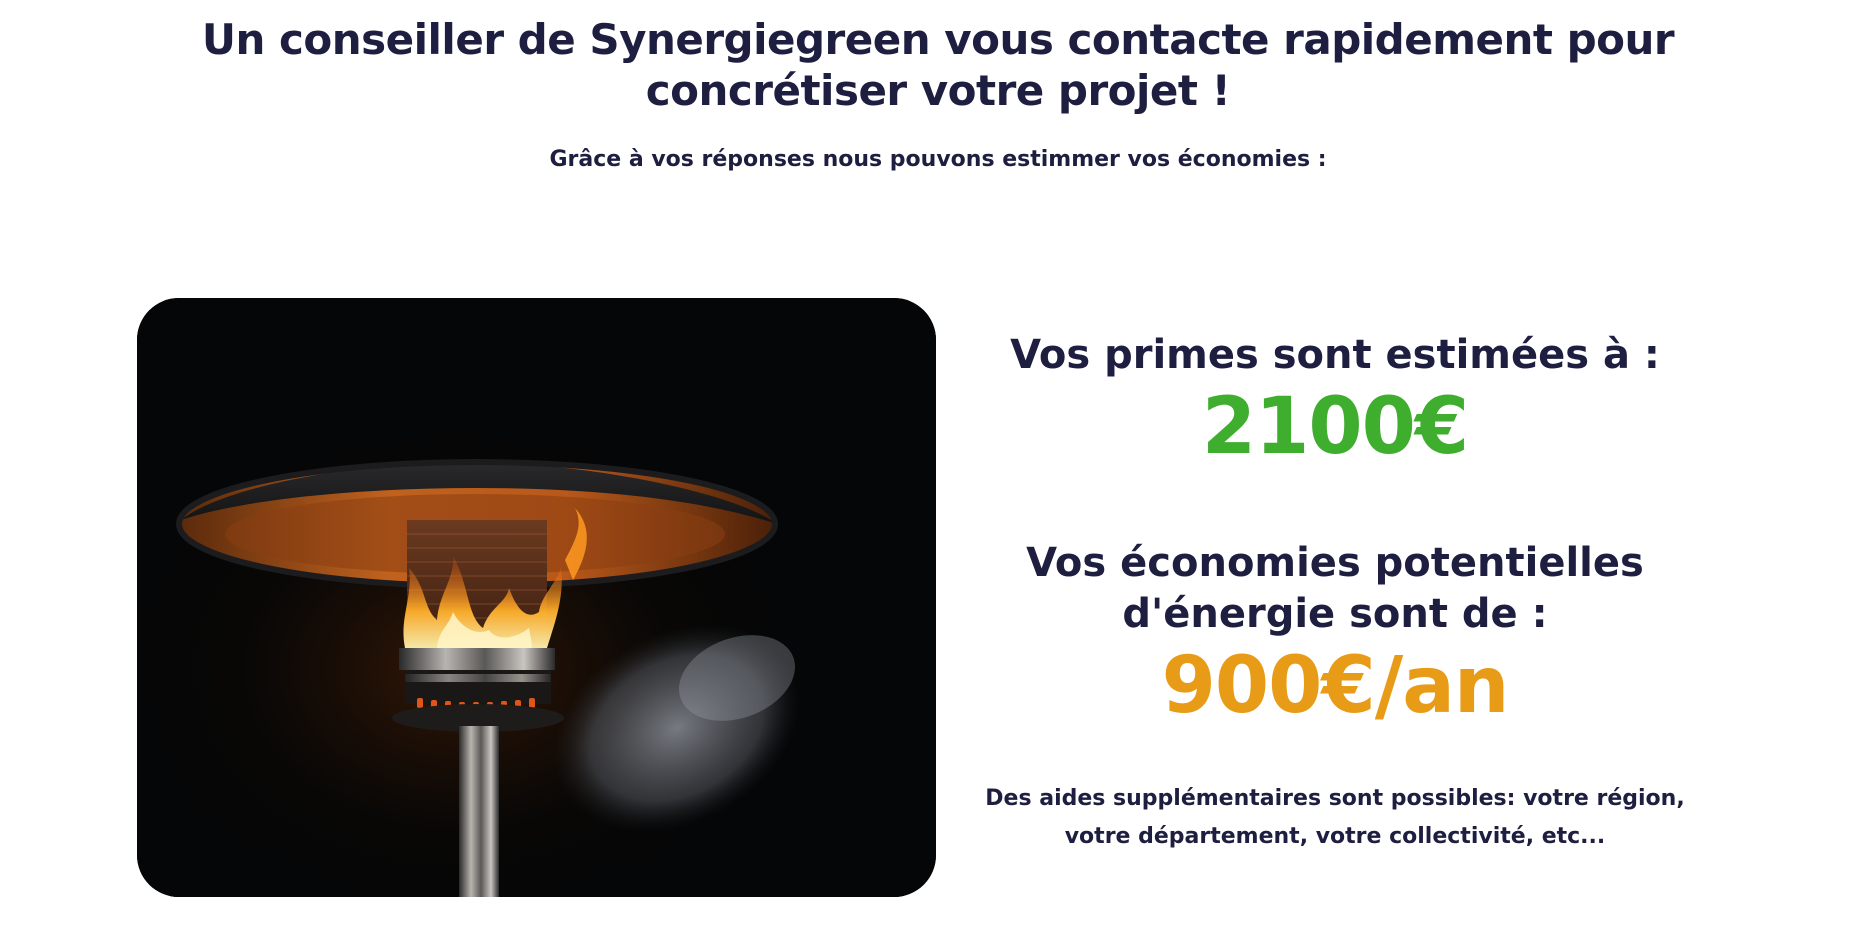  What do you see at coordinates (1335, 427) in the screenshot?
I see `primes-value: 2100€` at bounding box center [1335, 427].